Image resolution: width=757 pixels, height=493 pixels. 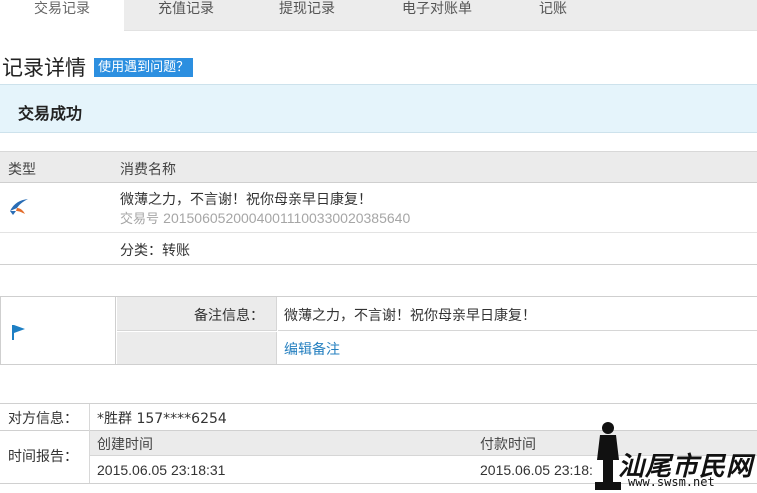 I want to click on memo-label: 备注信息：, so click(x=229, y=316).